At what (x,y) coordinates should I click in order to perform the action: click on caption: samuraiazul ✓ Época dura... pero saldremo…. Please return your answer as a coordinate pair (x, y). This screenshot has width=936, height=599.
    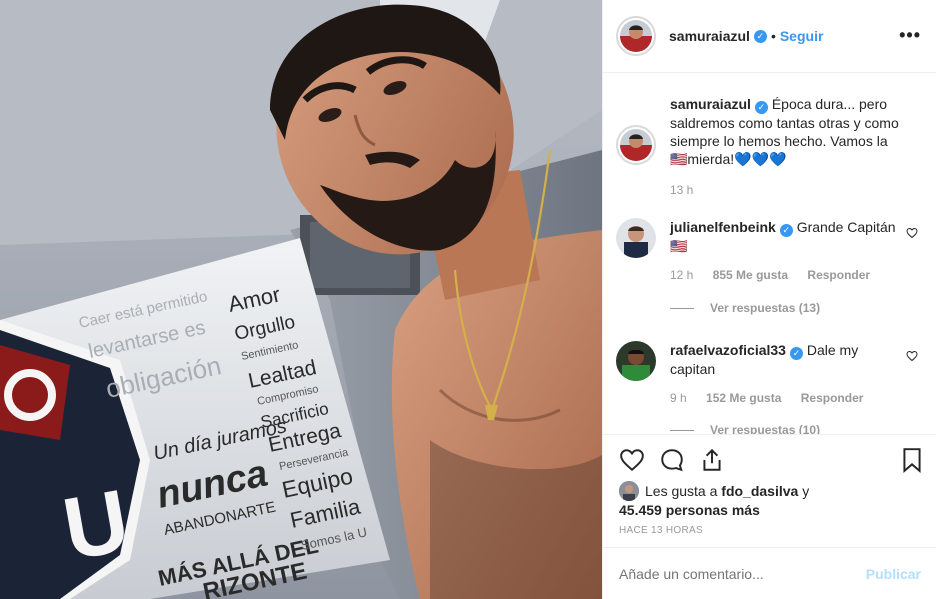
    Looking at the image, I should click on (771, 150).